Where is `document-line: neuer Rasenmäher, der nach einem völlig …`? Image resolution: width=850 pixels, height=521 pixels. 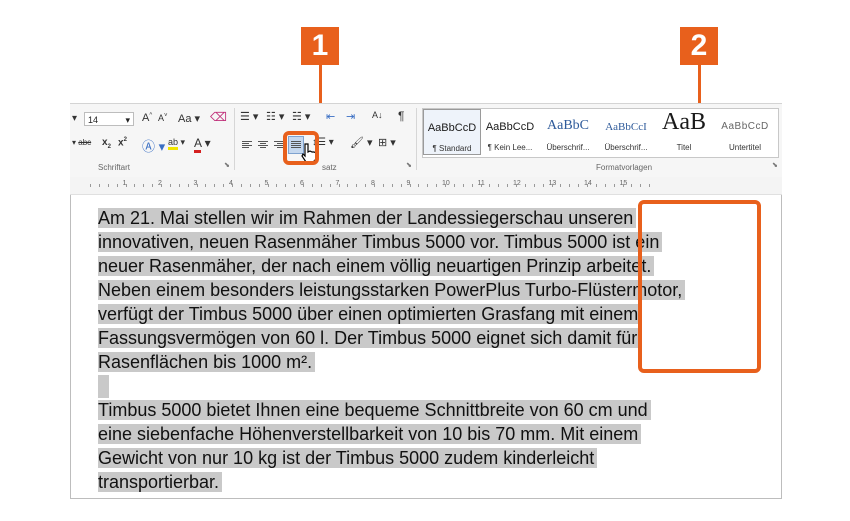
document-line: neuer Rasenmäher, der nach einem völlig … is located at coordinates (376, 266).